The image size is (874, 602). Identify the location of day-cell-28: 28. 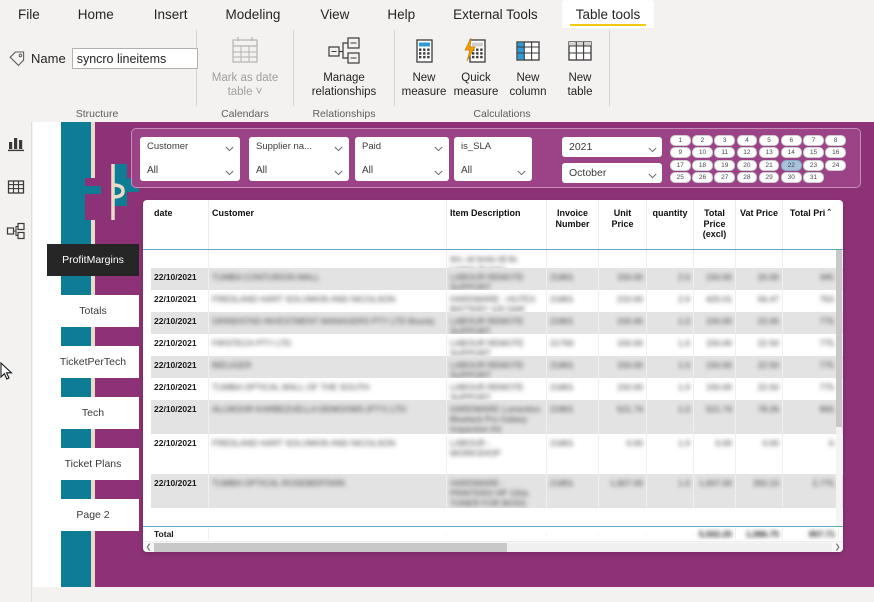
(747, 178).